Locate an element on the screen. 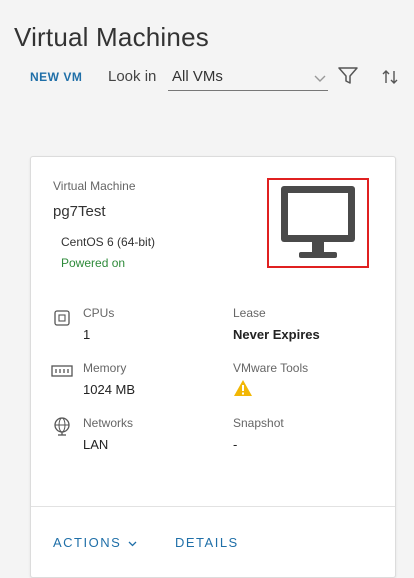 The image size is (414, 578). memory-label: Memory is located at coordinates (105, 368).